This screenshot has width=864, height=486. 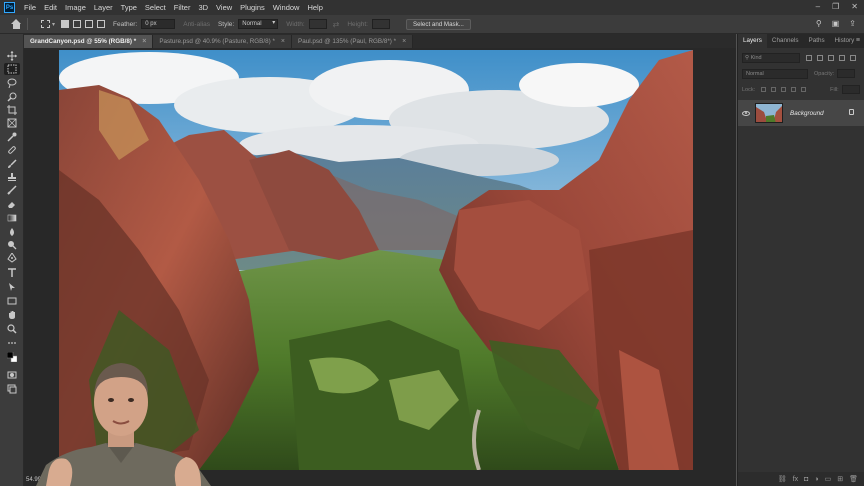 I want to click on home-icon, so click(x=16, y=24).